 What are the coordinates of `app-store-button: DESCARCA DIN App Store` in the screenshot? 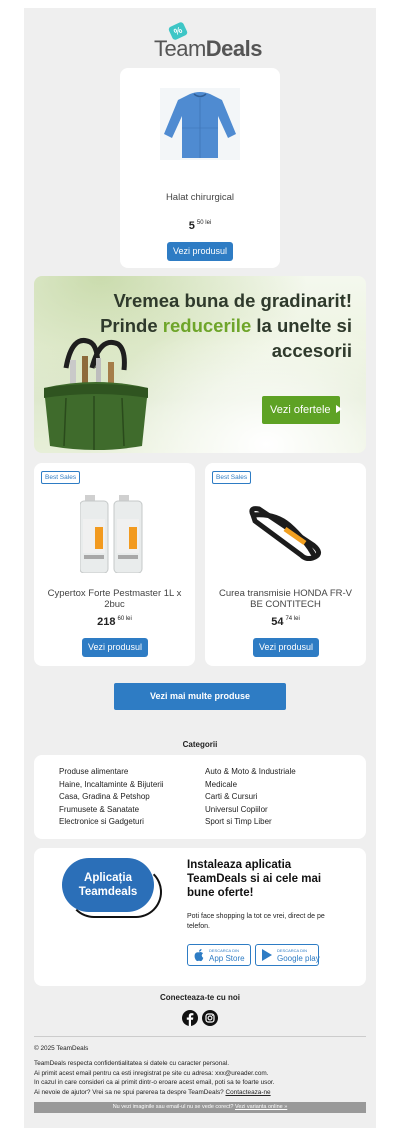 It's located at (219, 955).